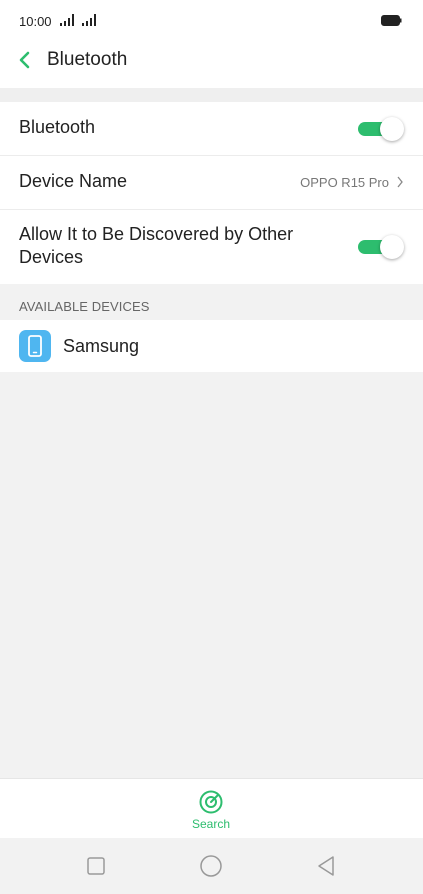  What do you see at coordinates (344, 182) in the screenshot?
I see `device-name-value: OPPO R15 Pro` at bounding box center [344, 182].